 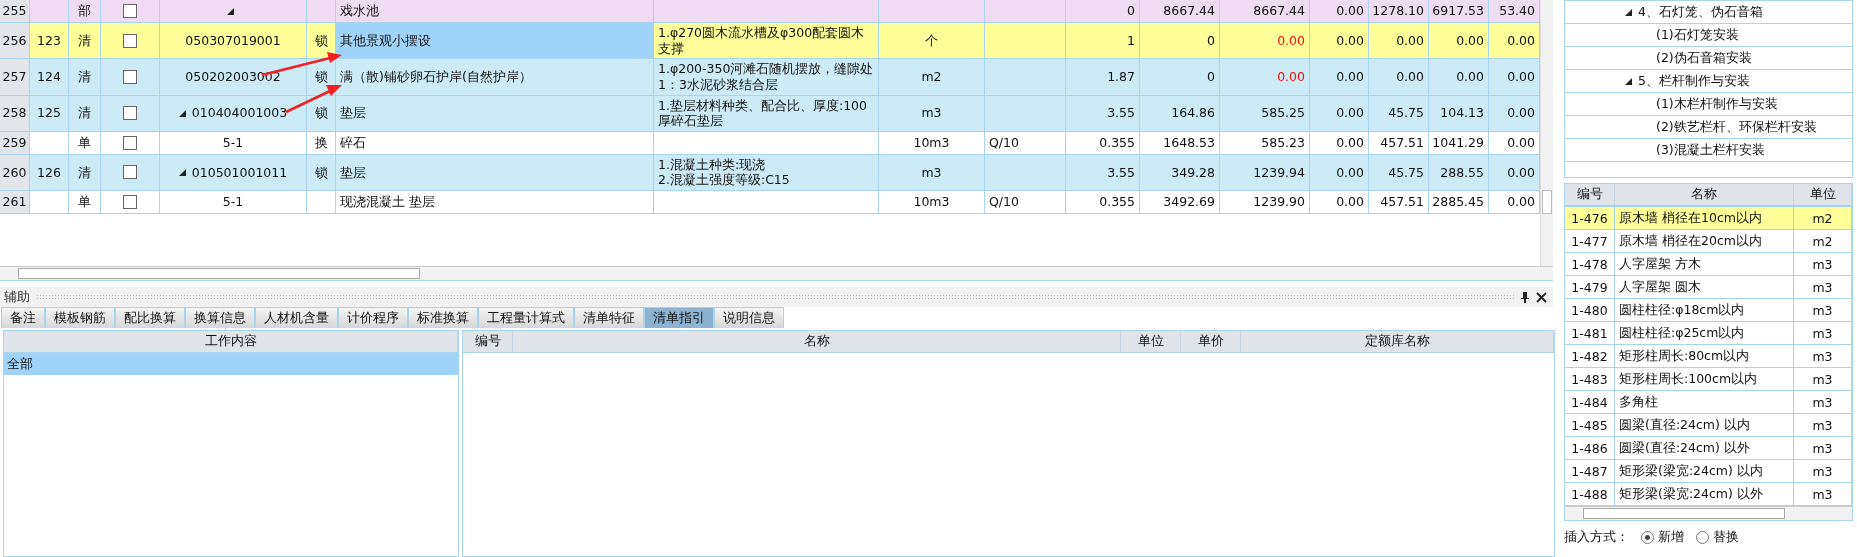 What do you see at coordinates (1462, 172) in the screenshot?
I see `cell-text: 288.55` at bounding box center [1462, 172].